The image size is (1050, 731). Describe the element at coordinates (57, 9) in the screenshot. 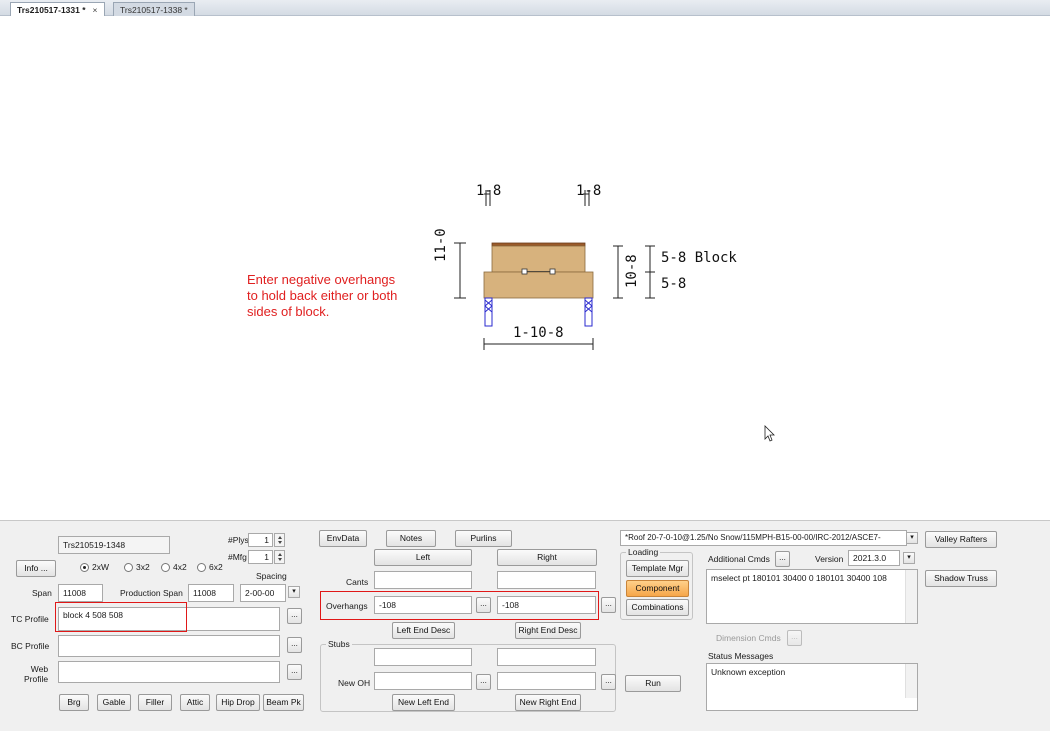

I see `tab-trs210517-1331: Trs210517-1331 * ×` at that location.